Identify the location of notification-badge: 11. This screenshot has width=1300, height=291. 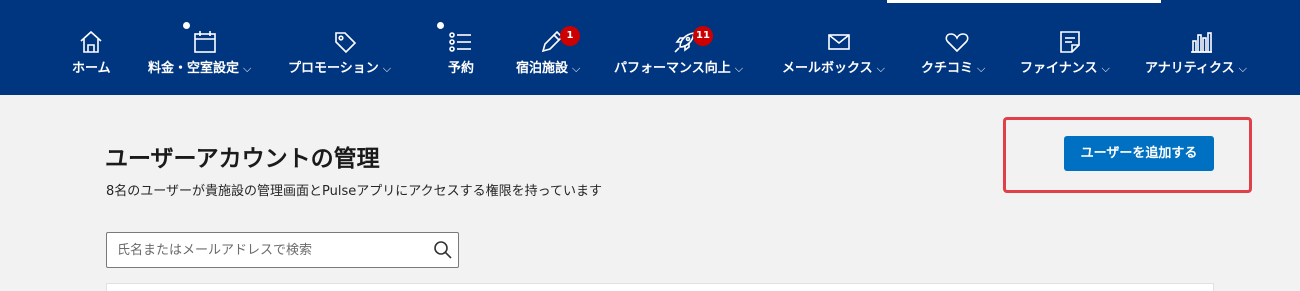
(703, 36).